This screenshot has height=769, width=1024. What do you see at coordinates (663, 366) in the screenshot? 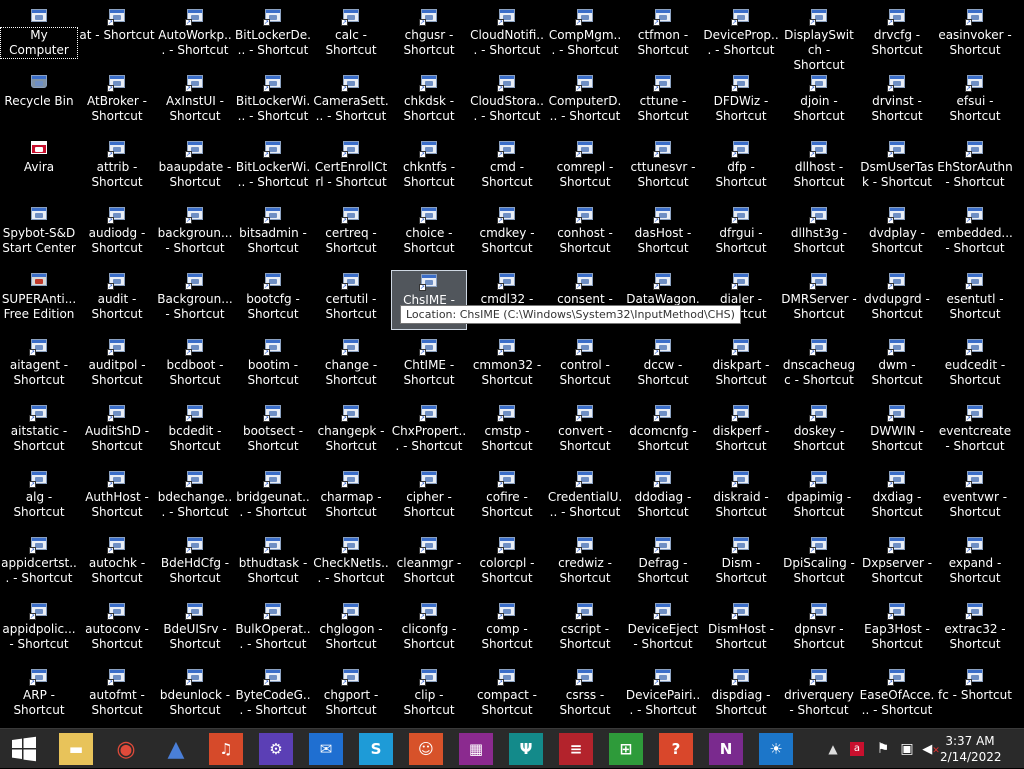
I see `desktop-icon: ↗ dccw - Shortcut` at bounding box center [663, 366].